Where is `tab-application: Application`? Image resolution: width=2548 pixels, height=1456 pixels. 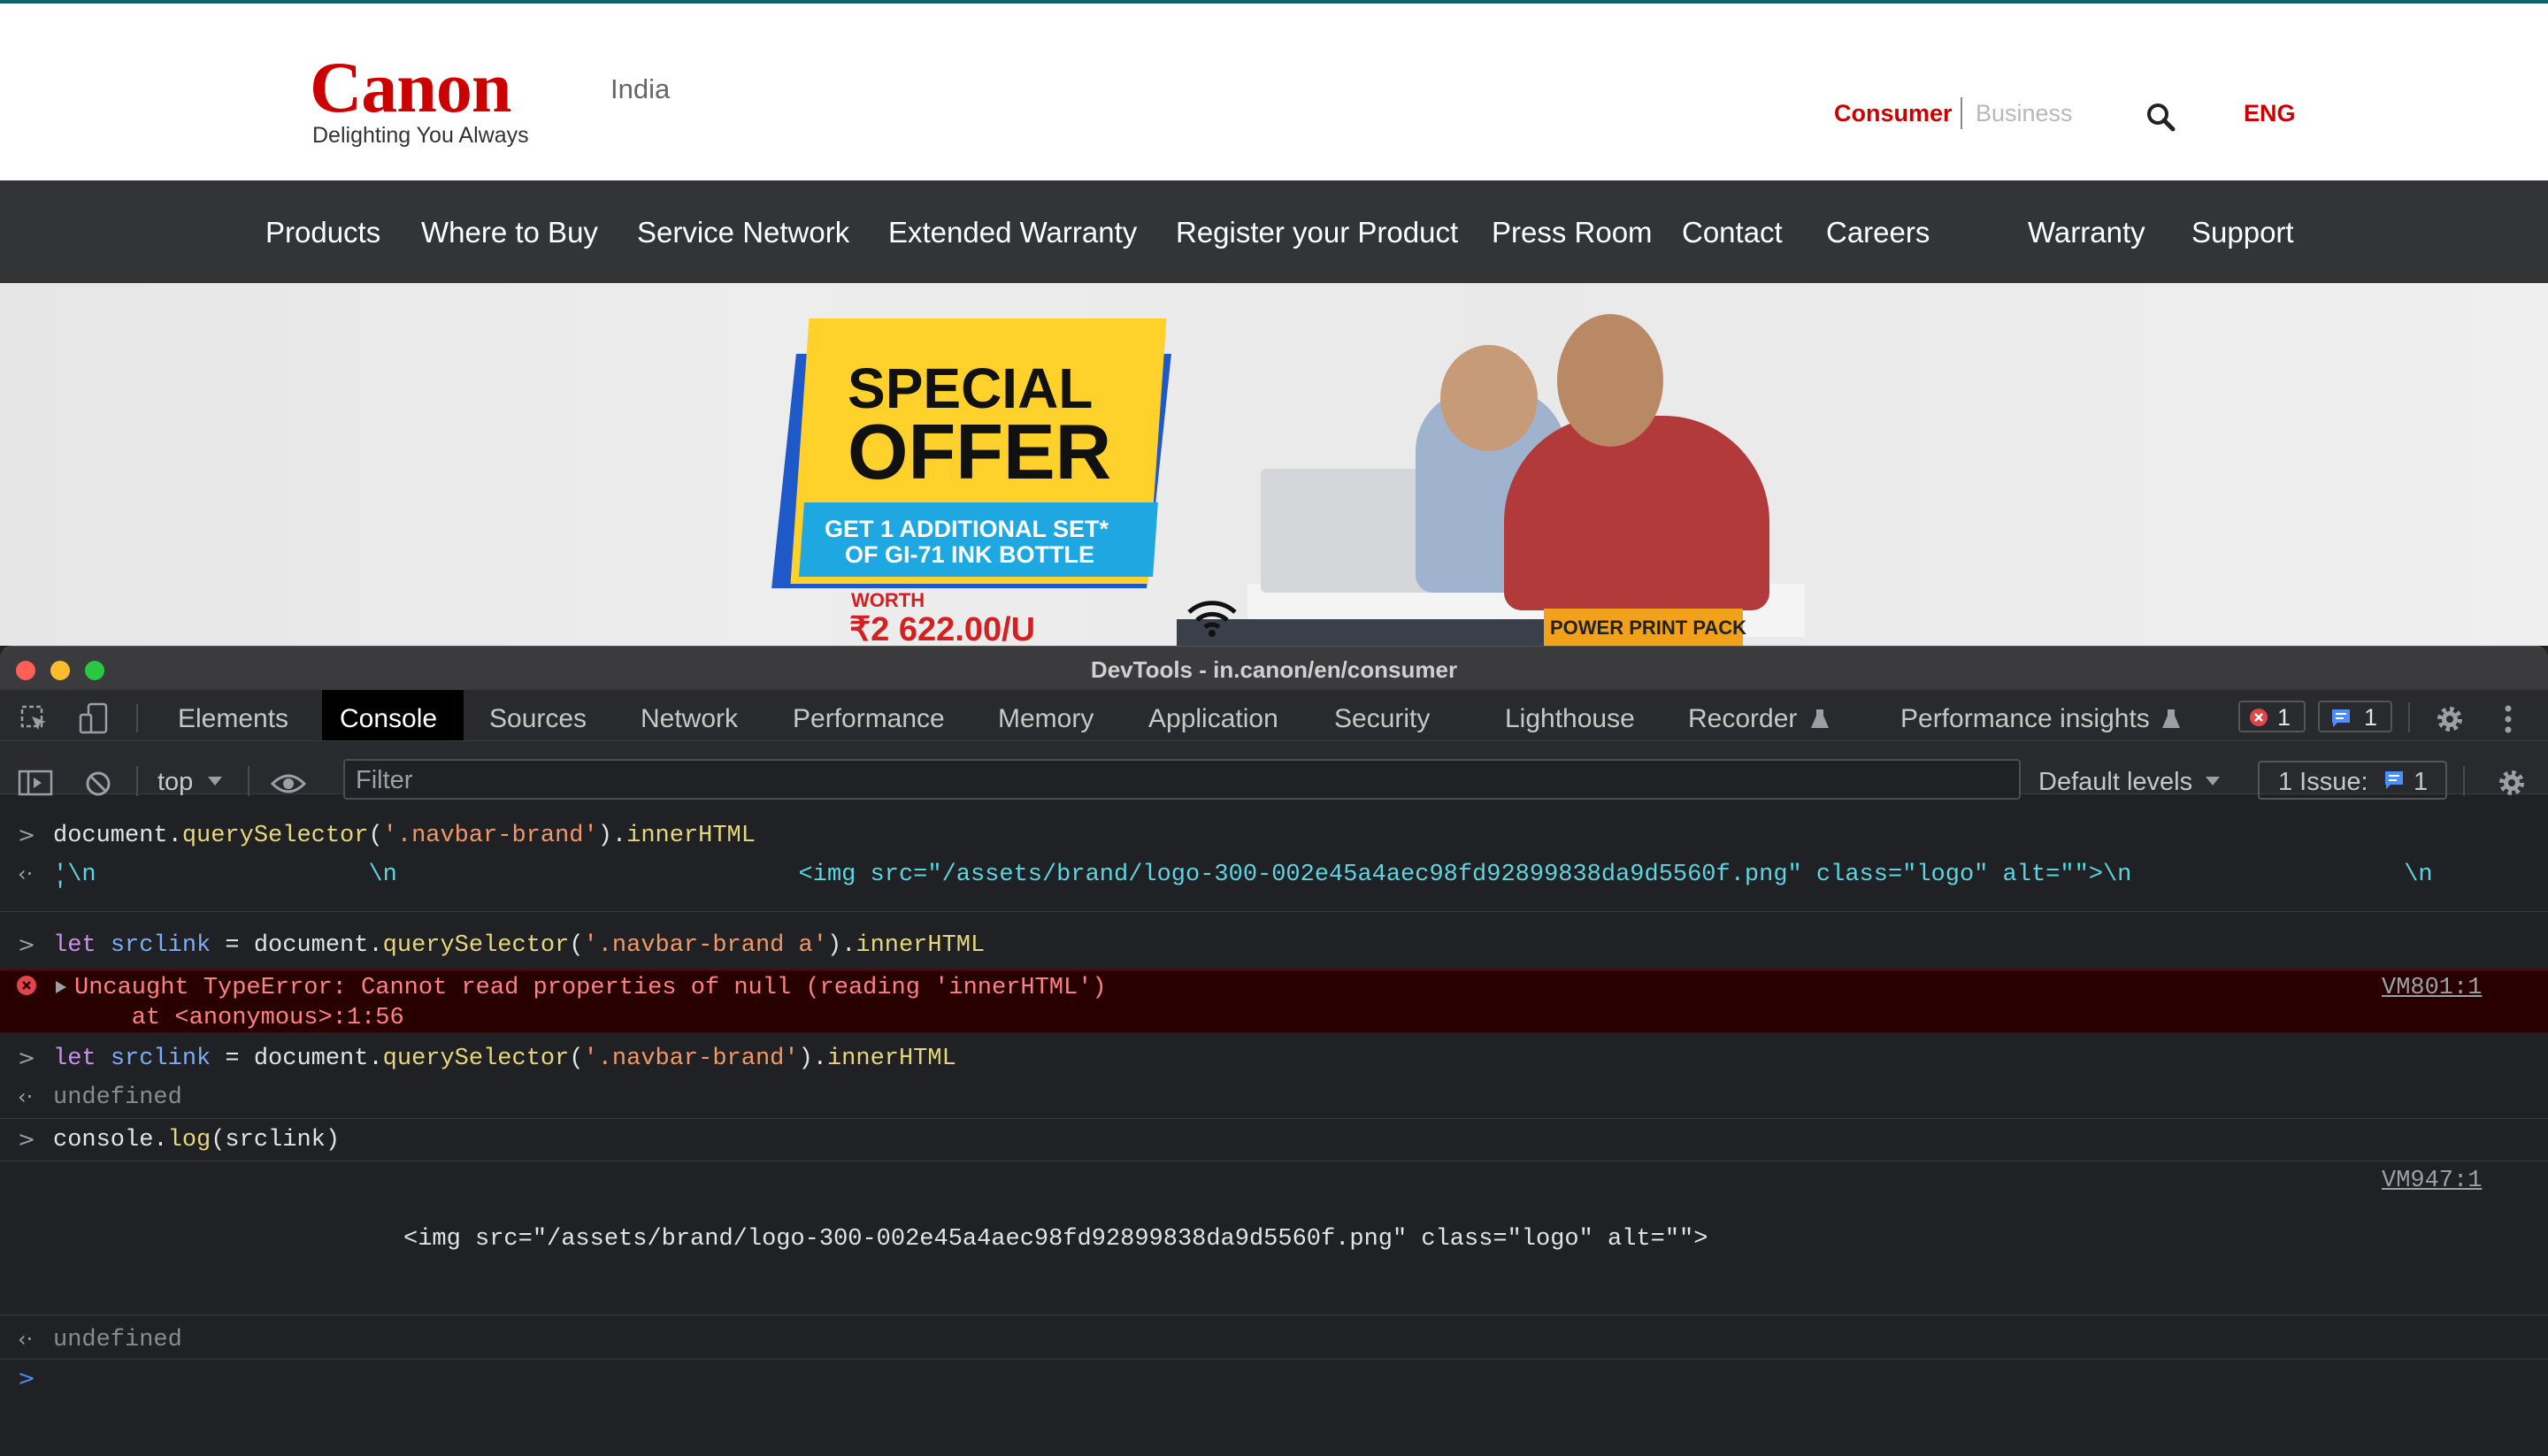
tab-application: Application is located at coordinates (1213, 719).